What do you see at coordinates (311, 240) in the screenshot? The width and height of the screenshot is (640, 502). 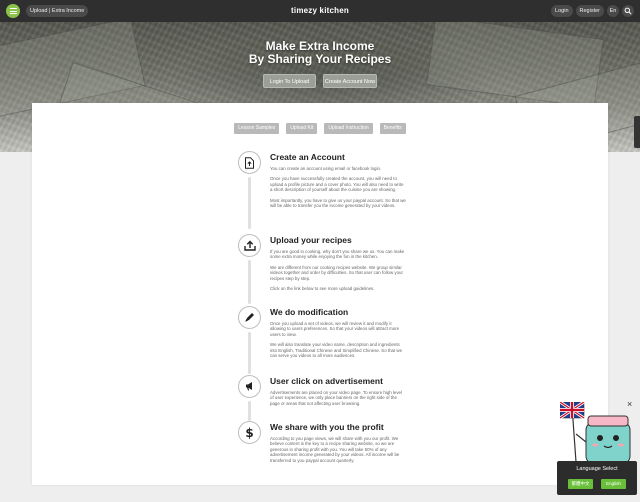 I see `step-title: Upload your recipes` at bounding box center [311, 240].